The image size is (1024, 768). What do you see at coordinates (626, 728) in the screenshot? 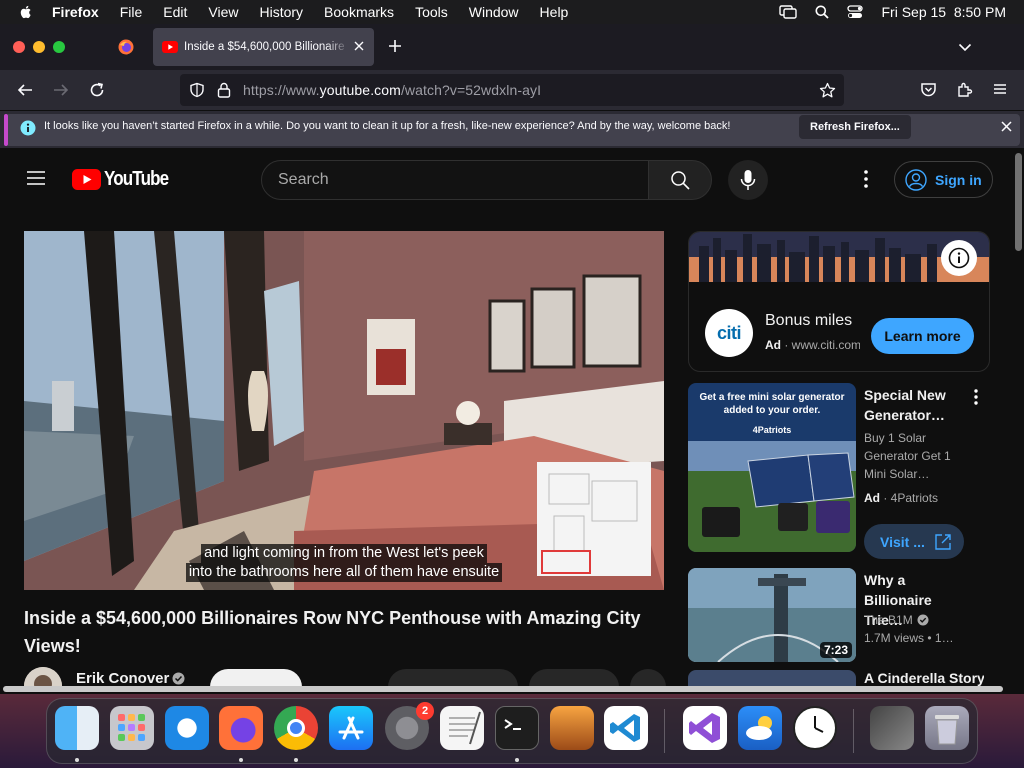
I see `vscode-icon` at bounding box center [626, 728].